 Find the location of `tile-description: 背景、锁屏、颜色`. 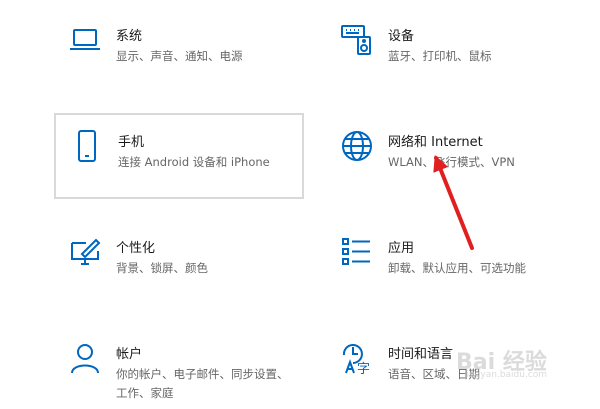

tile-description: 背景、锁屏、颜色 is located at coordinates (162, 268).